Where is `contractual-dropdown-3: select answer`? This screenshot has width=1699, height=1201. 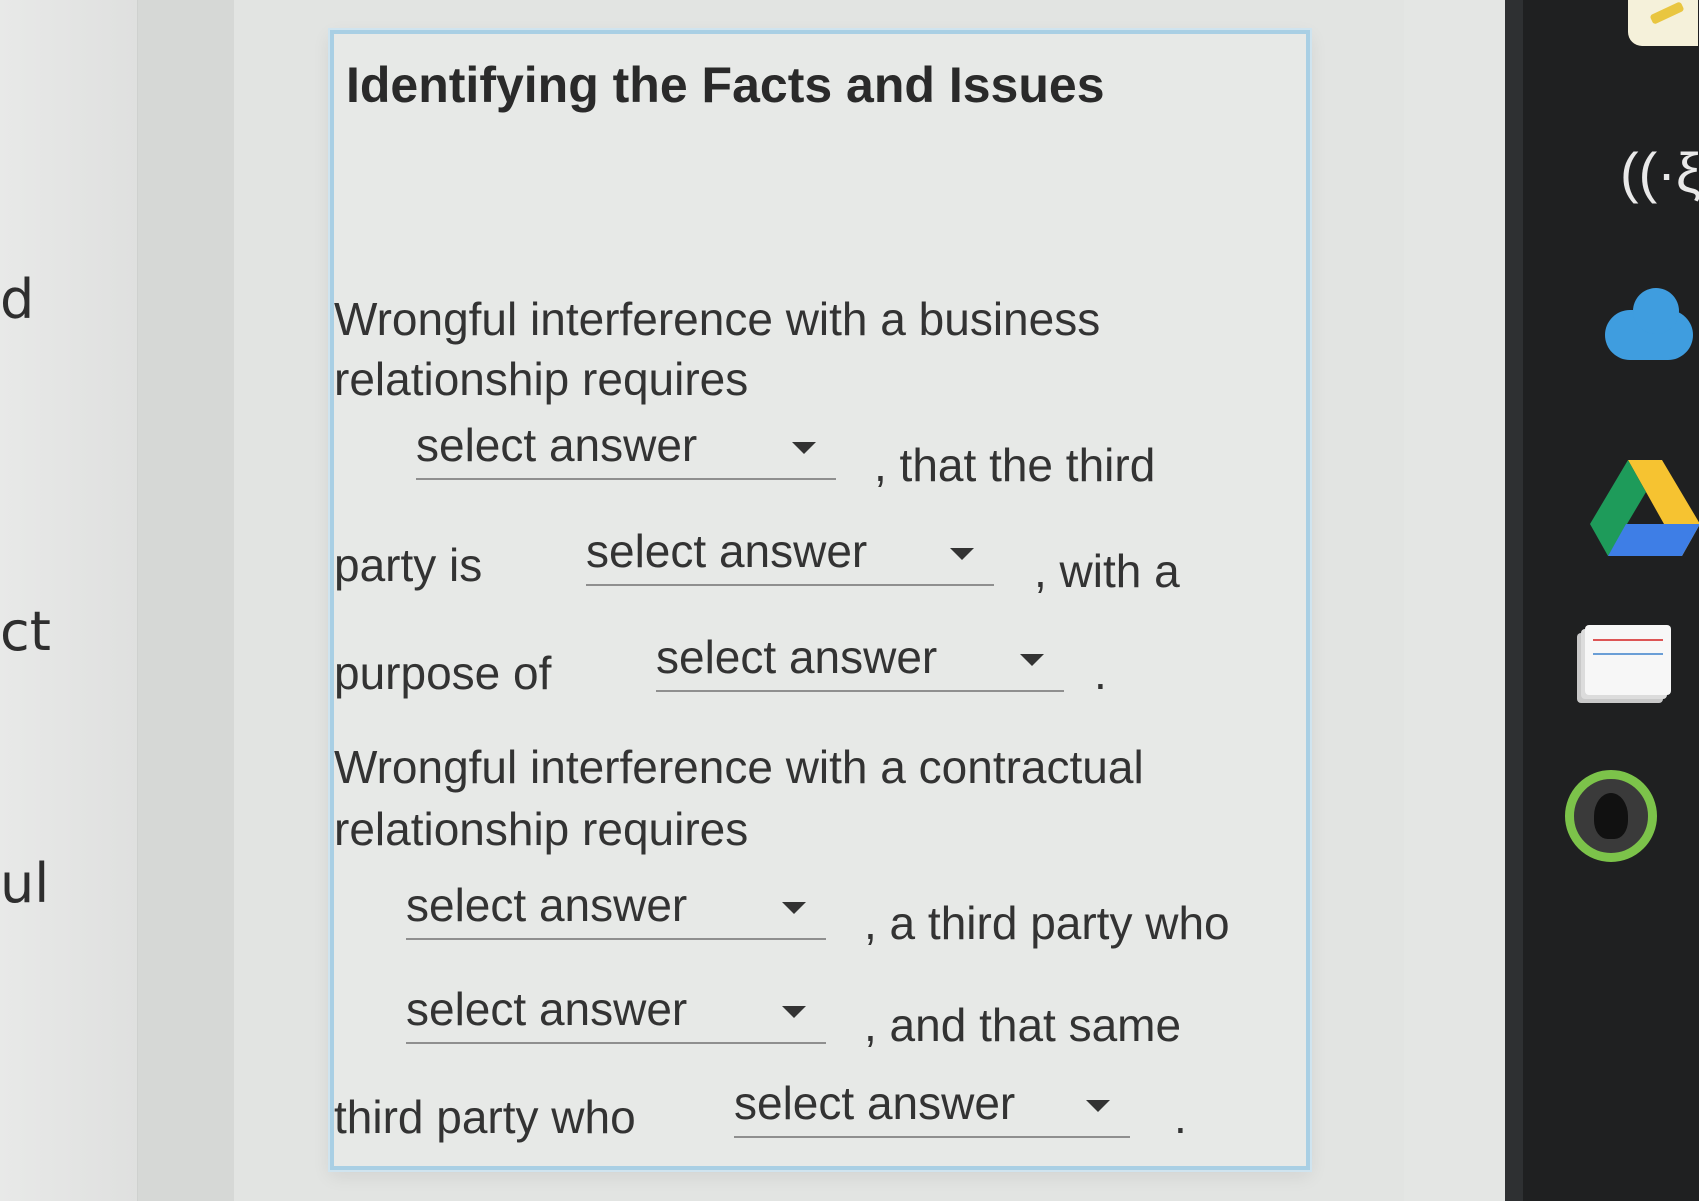 contractual-dropdown-3: select answer is located at coordinates (932, 1107).